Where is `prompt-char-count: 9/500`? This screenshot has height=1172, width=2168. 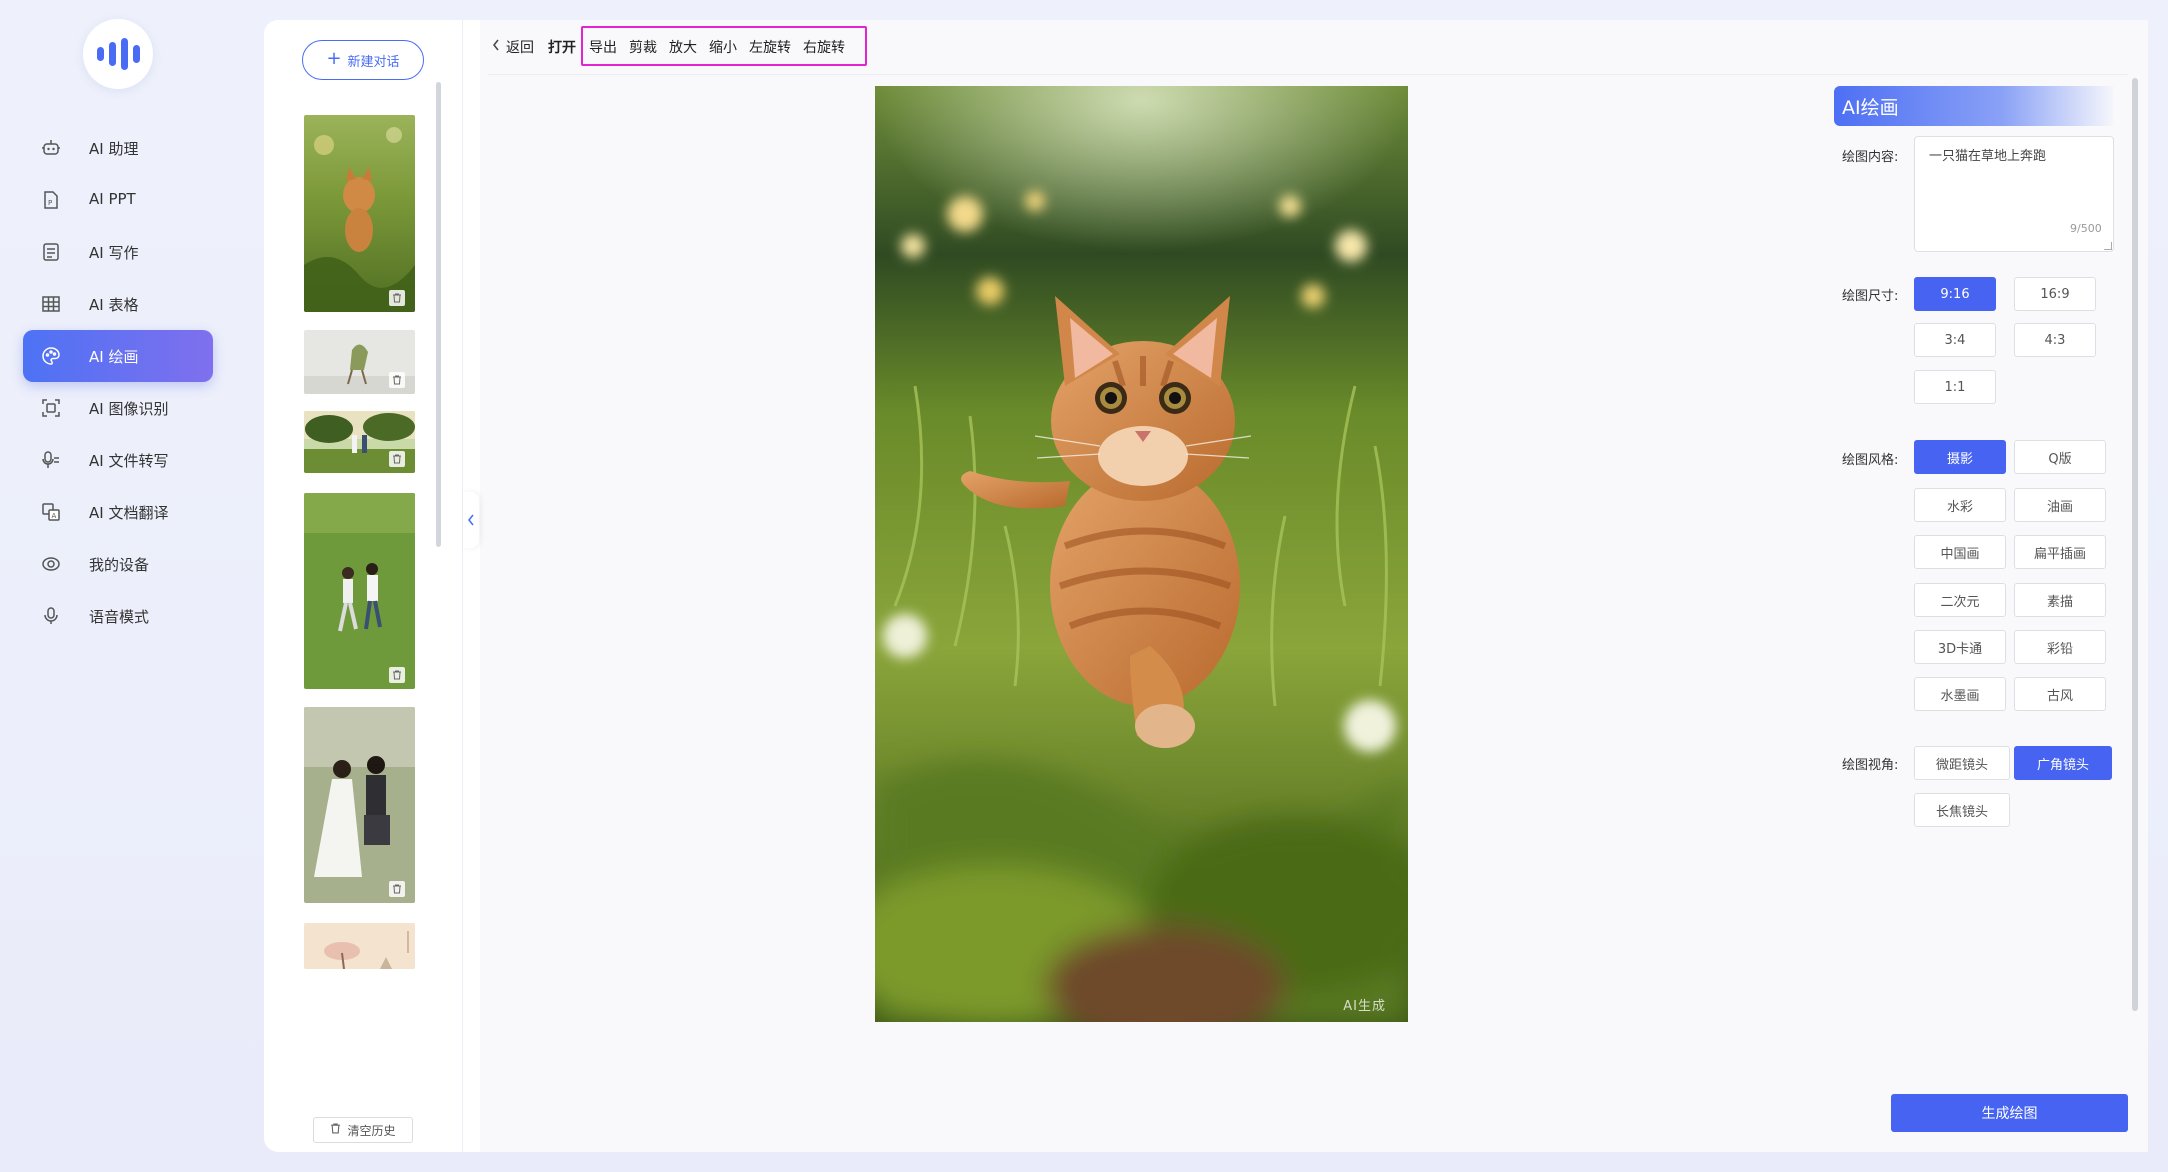 prompt-char-count: 9/500 is located at coordinates (2086, 228).